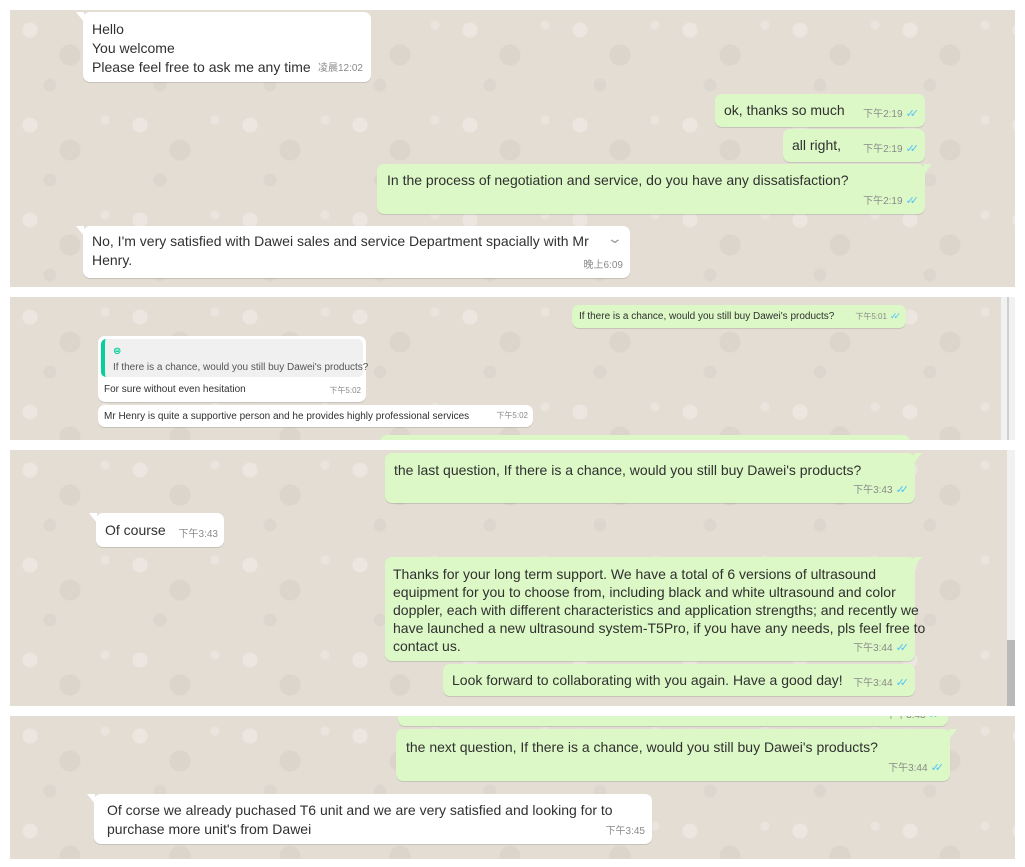 This screenshot has height=867, width=1025. I want to click on message-text: You welcome, so click(133, 48).